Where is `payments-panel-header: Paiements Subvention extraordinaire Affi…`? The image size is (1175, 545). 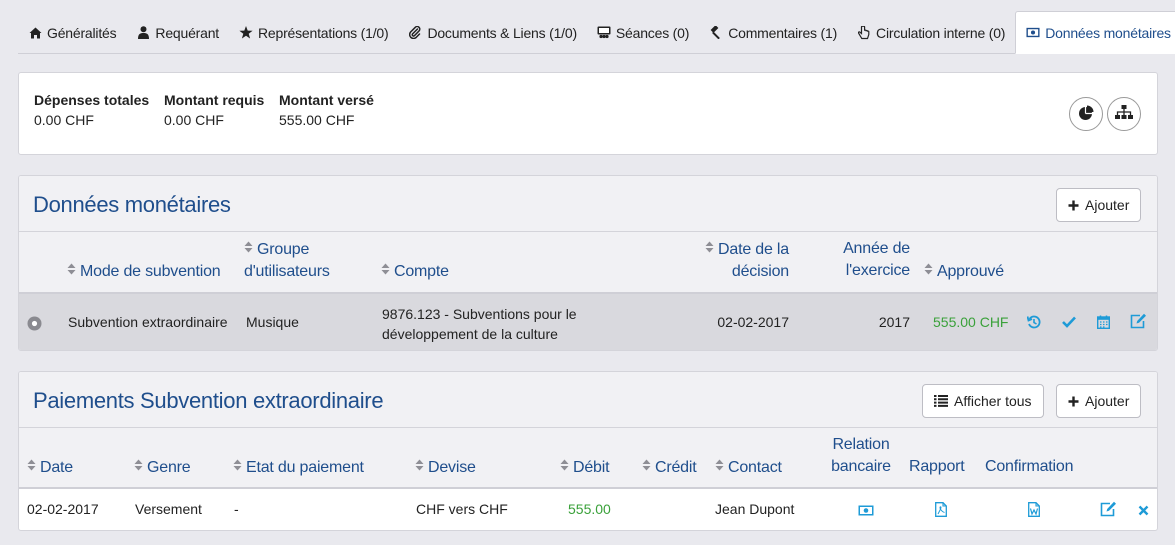
payments-panel-header: Paiements Subvention extraordinaire Affi… is located at coordinates (588, 400).